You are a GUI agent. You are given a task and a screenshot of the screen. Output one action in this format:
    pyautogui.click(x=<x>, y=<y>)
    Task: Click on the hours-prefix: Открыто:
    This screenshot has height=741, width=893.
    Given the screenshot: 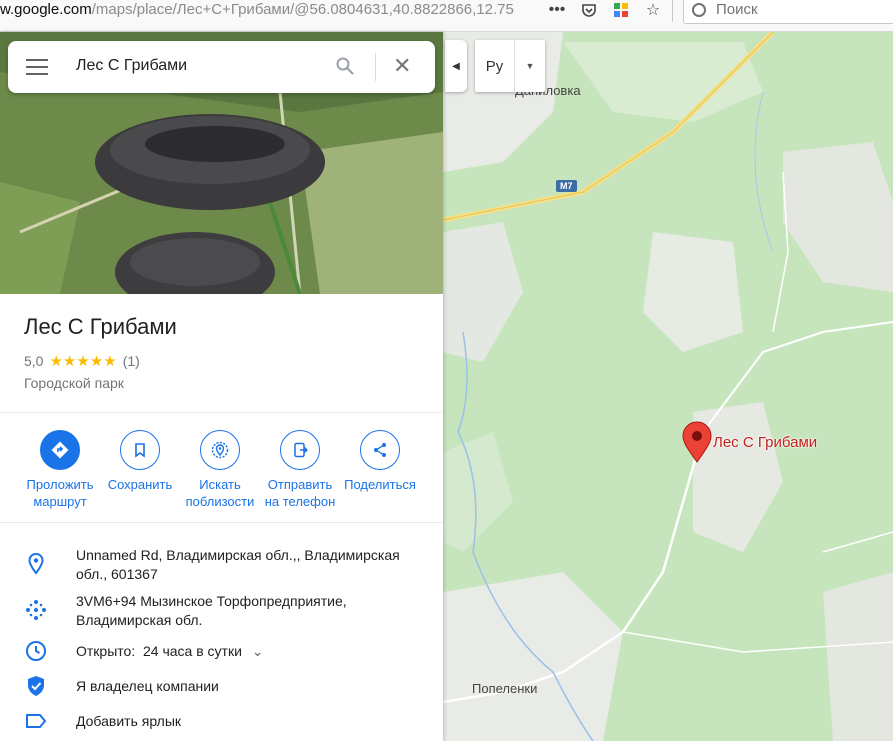 What is the action you would take?
    pyautogui.click(x=106, y=651)
    